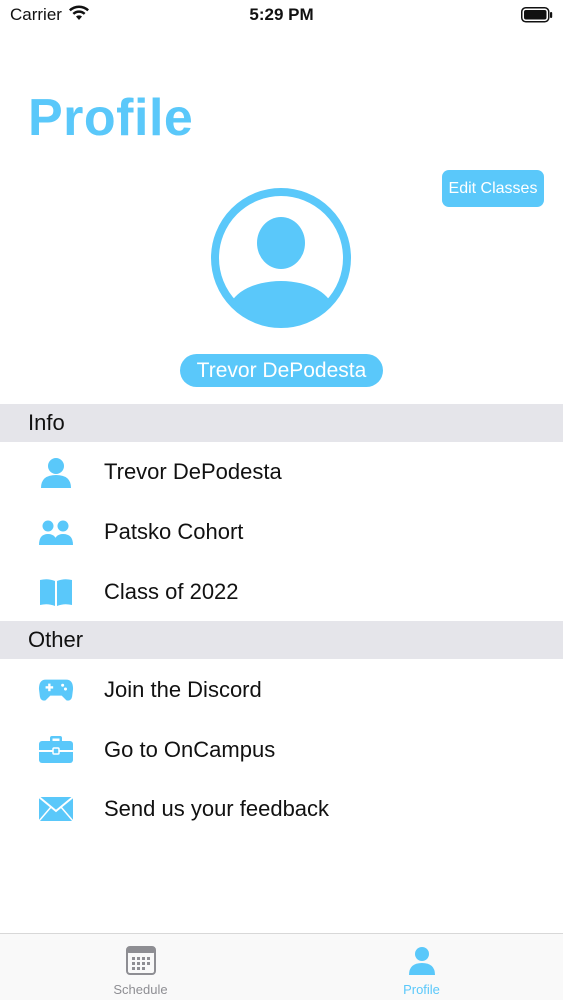 This screenshot has width=563, height=1000. I want to click on info-row-name: Trevor DePodesta, so click(281, 472).